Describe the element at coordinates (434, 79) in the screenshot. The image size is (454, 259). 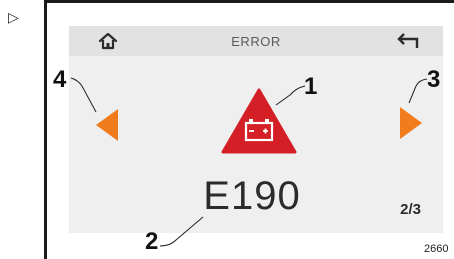
I see `callout-3: 3` at that location.